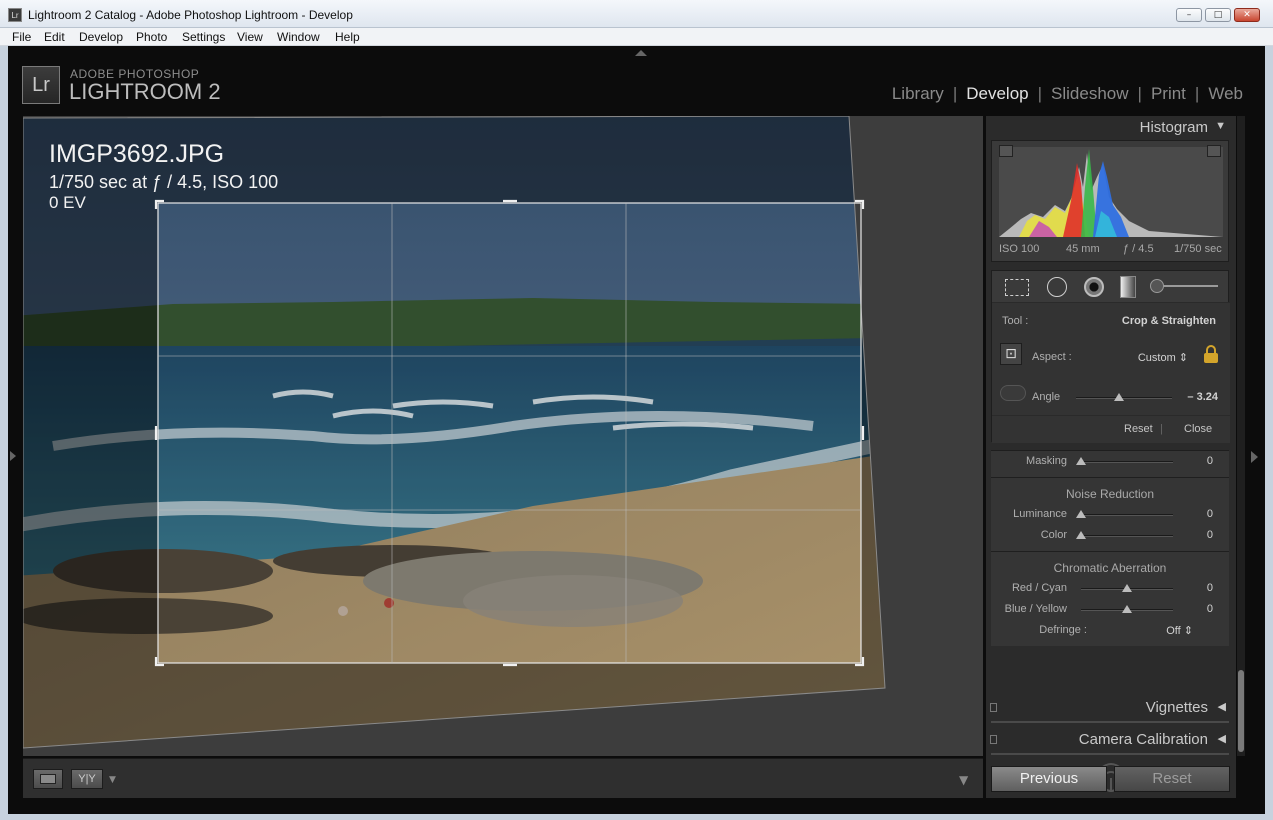 Image resolution: width=1273 pixels, height=820 pixels. What do you see at coordinates (1210, 514) in the screenshot?
I see `luminance-value: 0` at bounding box center [1210, 514].